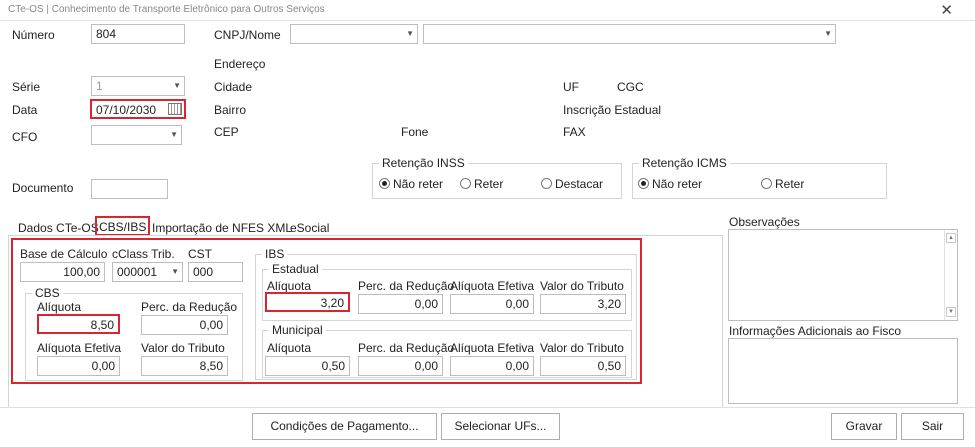 The image size is (975, 447). What do you see at coordinates (247, 35) in the screenshot?
I see `cnpj-label: CNPJ/Nome` at bounding box center [247, 35].